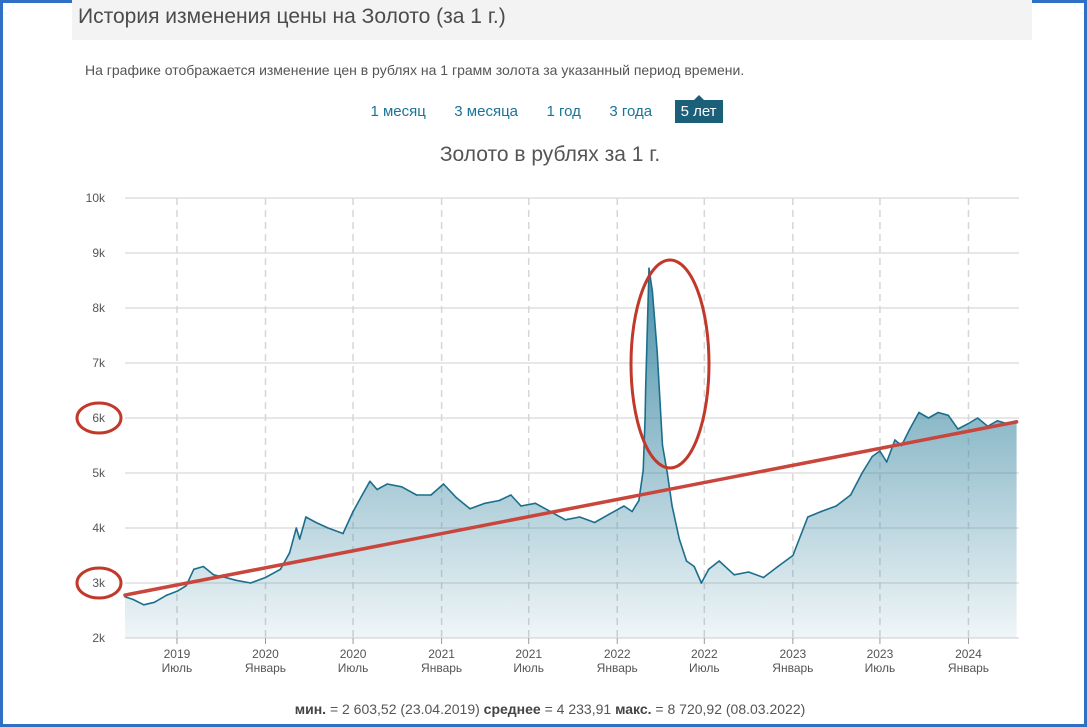 Image resolution: width=1087 pixels, height=727 pixels. I want to click on stat-min-label: мин., so click(310, 709).